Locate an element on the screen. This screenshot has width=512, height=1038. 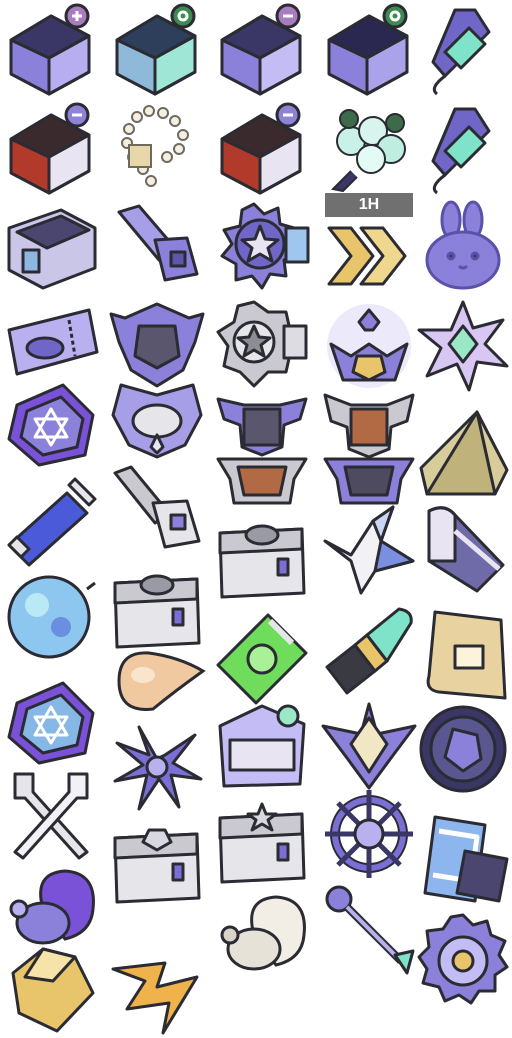
open-crate-icon is located at coordinates (51, 246).